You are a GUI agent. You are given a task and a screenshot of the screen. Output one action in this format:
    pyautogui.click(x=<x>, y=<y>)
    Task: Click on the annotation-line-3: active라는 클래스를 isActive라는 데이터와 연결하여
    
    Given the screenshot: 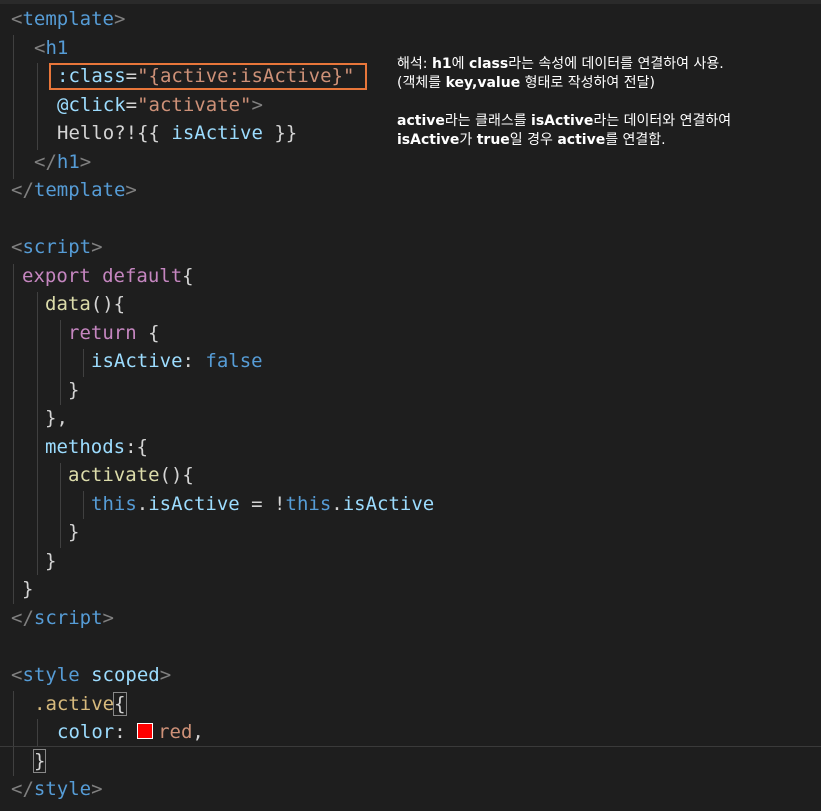 What is the action you would take?
    pyautogui.click(x=564, y=121)
    